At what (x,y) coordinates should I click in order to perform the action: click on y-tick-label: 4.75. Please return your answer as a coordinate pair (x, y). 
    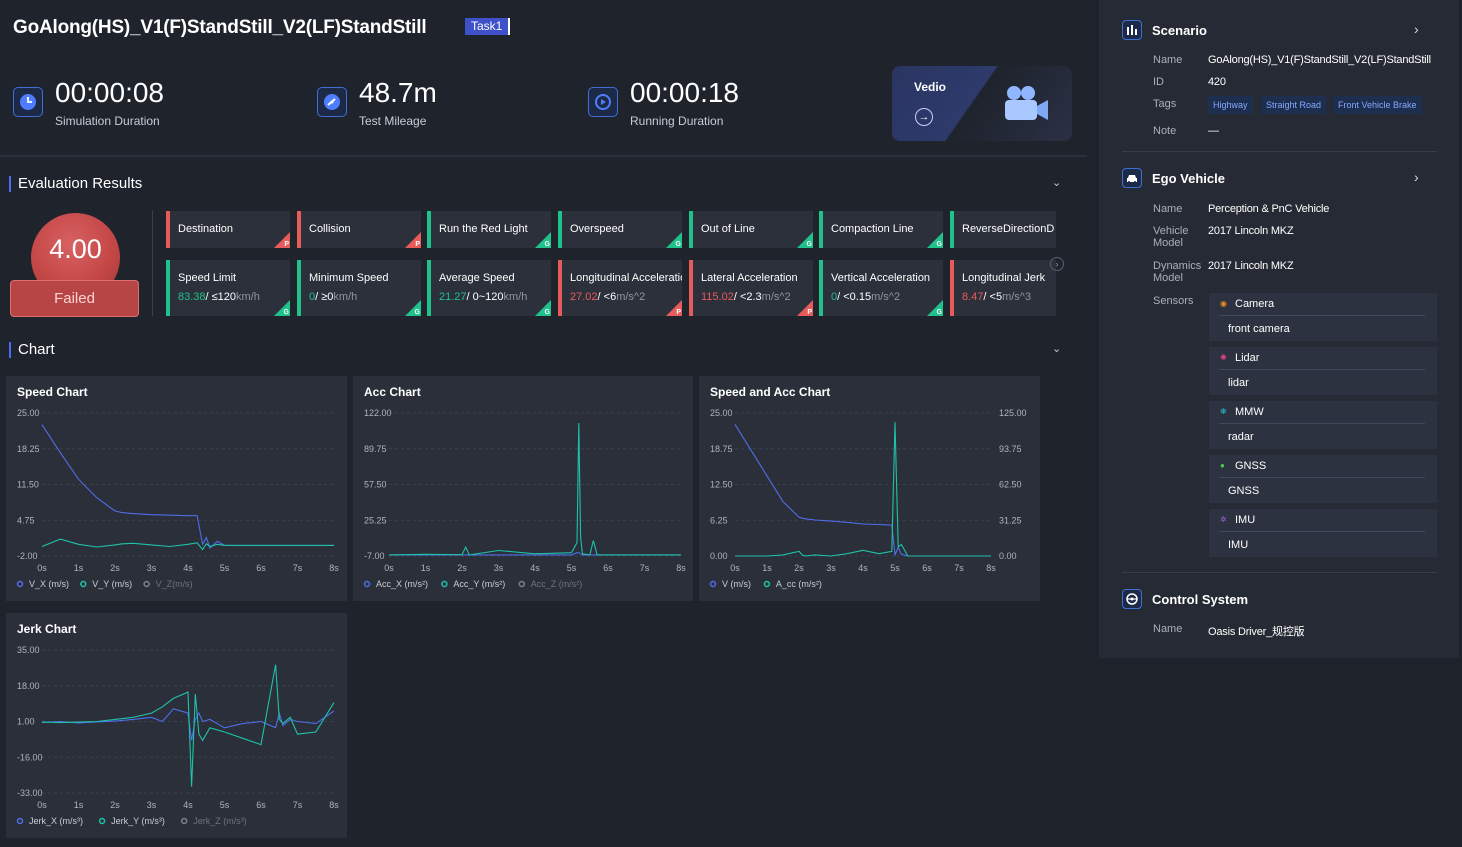
    Looking at the image, I should click on (26, 520).